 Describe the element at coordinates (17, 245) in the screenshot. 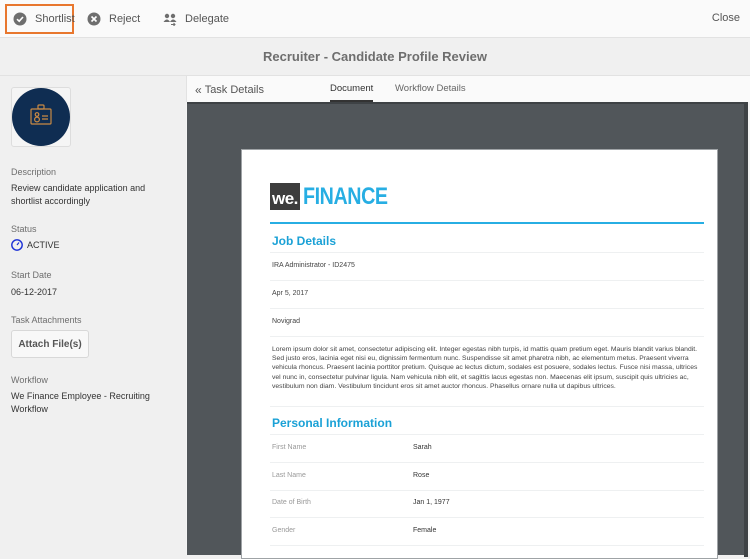

I see `clock-icon` at that location.